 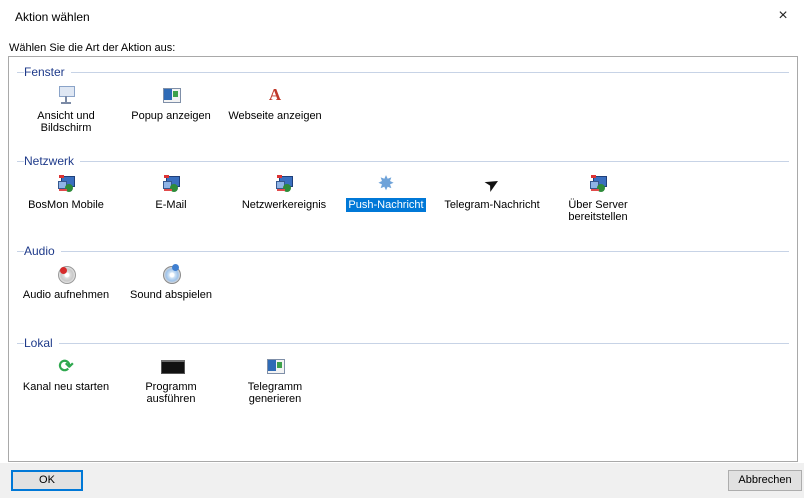 What do you see at coordinates (275, 94) in the screenshot?
I see `web-letter-a-icon: A` at bounding box center [275, 94].